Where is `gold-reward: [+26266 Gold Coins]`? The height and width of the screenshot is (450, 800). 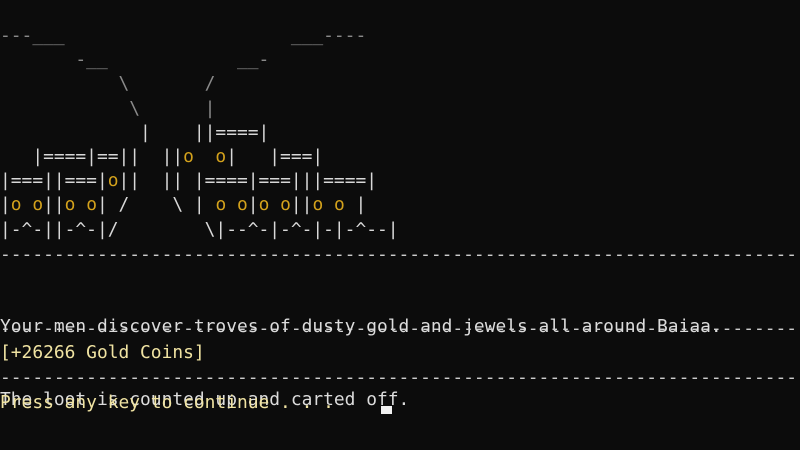 gold-reward: [+26266 Gold Coins] is located at coordinates (102, 352).